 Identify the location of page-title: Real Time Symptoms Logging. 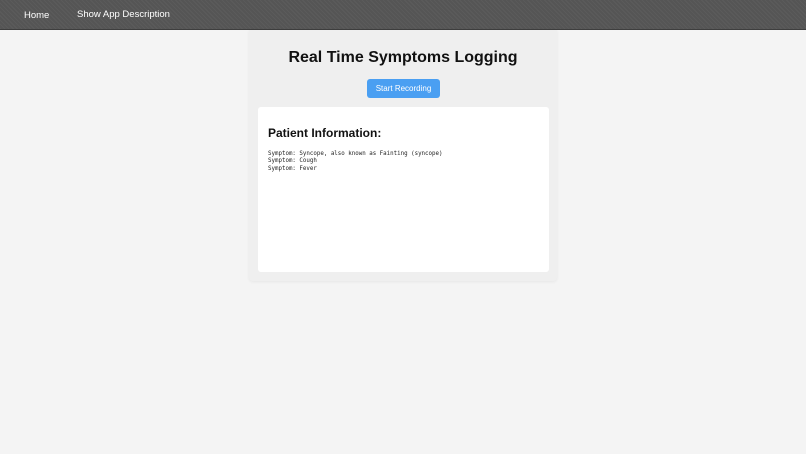
(403, 57).